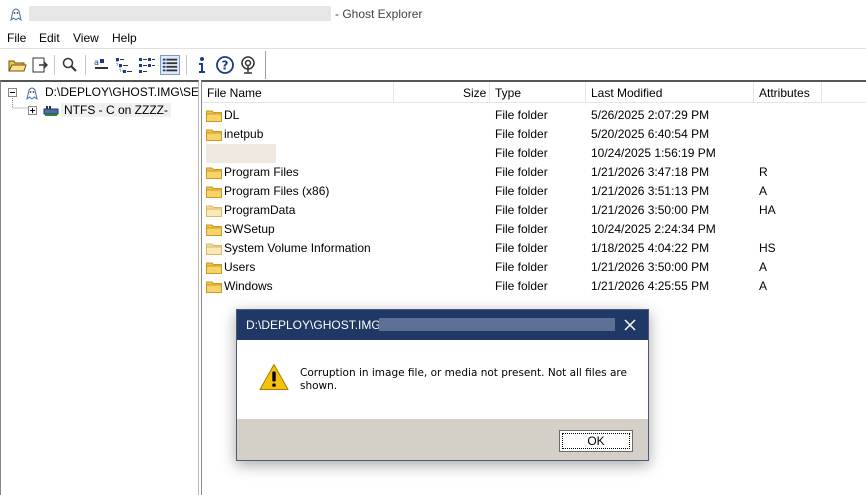 This screenshot has height=495, width=866. What do you see at coordinates (650, 115) in the screenshot?
I see `file-last-modified: 5/26/2025 2:07:29 PM` at bounding box center [650, 115].